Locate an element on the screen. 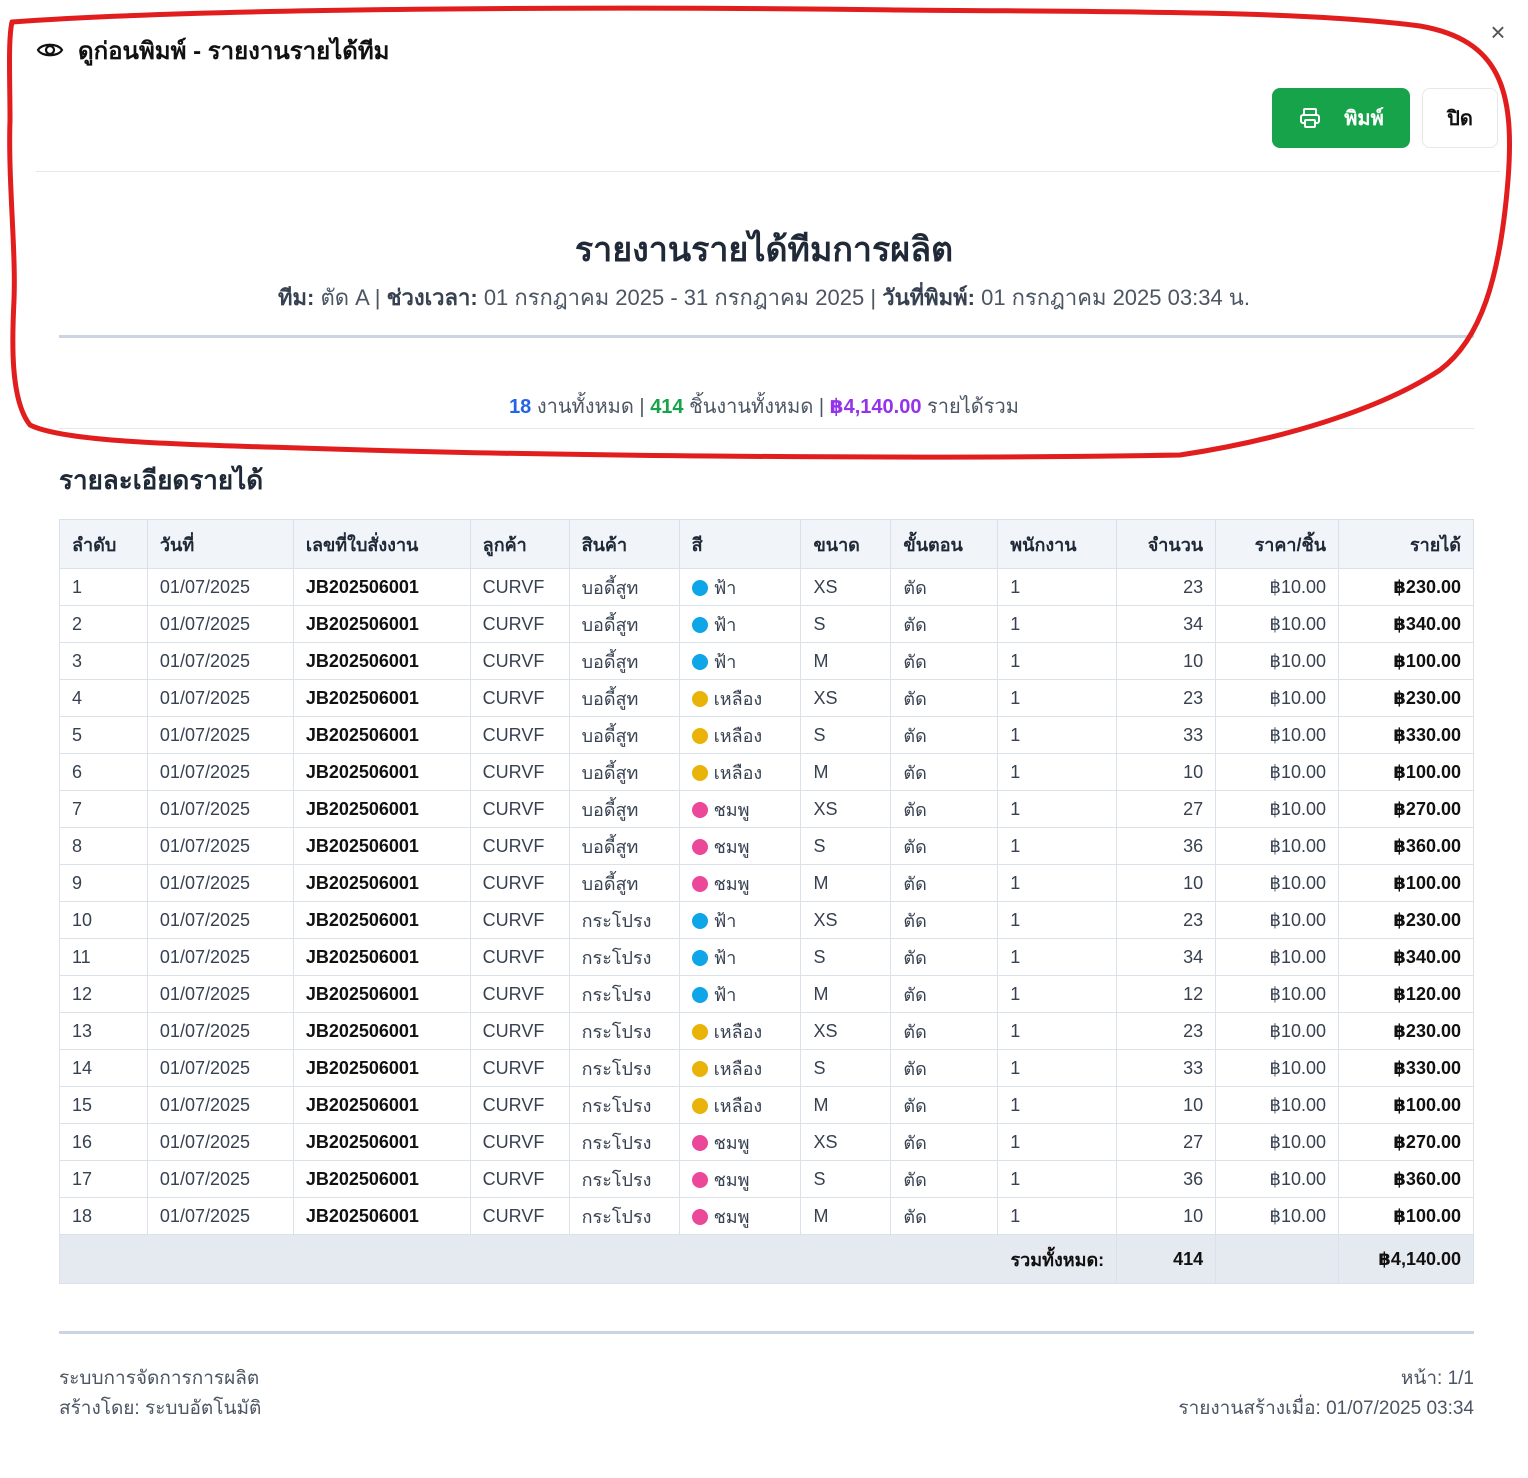 Image resolution: width=1528 pixels, height=1478 pixels. col-size-cell: S is located at coordinates (846, 1179).